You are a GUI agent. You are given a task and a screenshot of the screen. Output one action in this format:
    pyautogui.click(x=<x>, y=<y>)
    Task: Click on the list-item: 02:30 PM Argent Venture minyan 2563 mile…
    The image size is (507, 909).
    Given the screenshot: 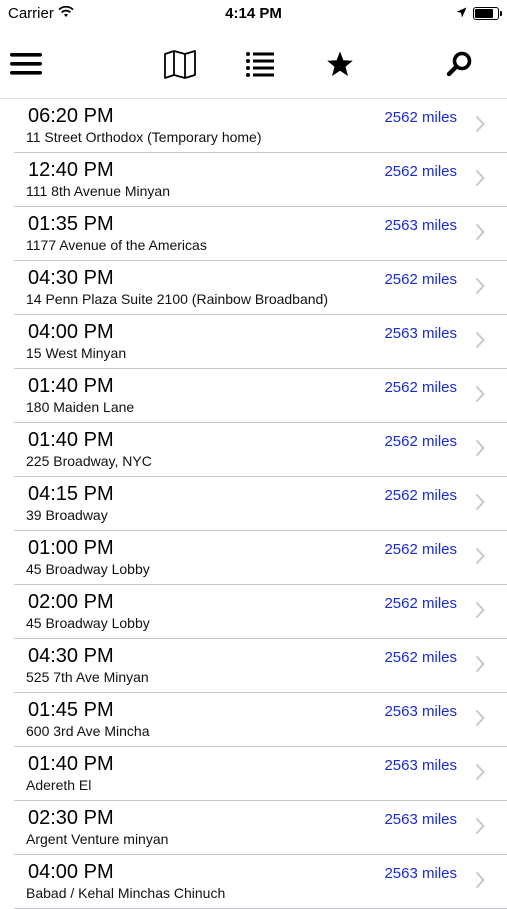 What is the action you would take?
    pyautogui.click(x=260, y=828)
    